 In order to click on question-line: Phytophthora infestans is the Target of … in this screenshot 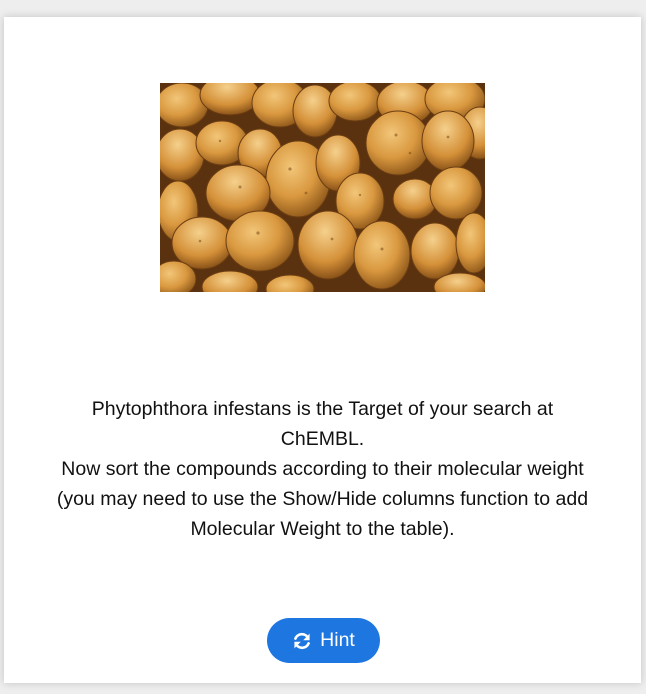, I will do `click(322, 409)`.